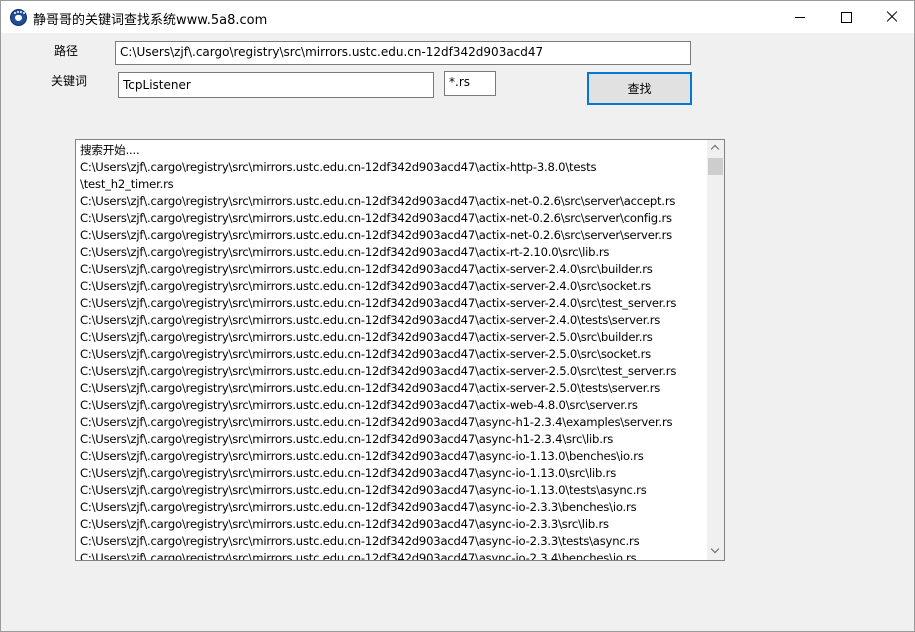  I want to click on close-button, so click(892, 17).